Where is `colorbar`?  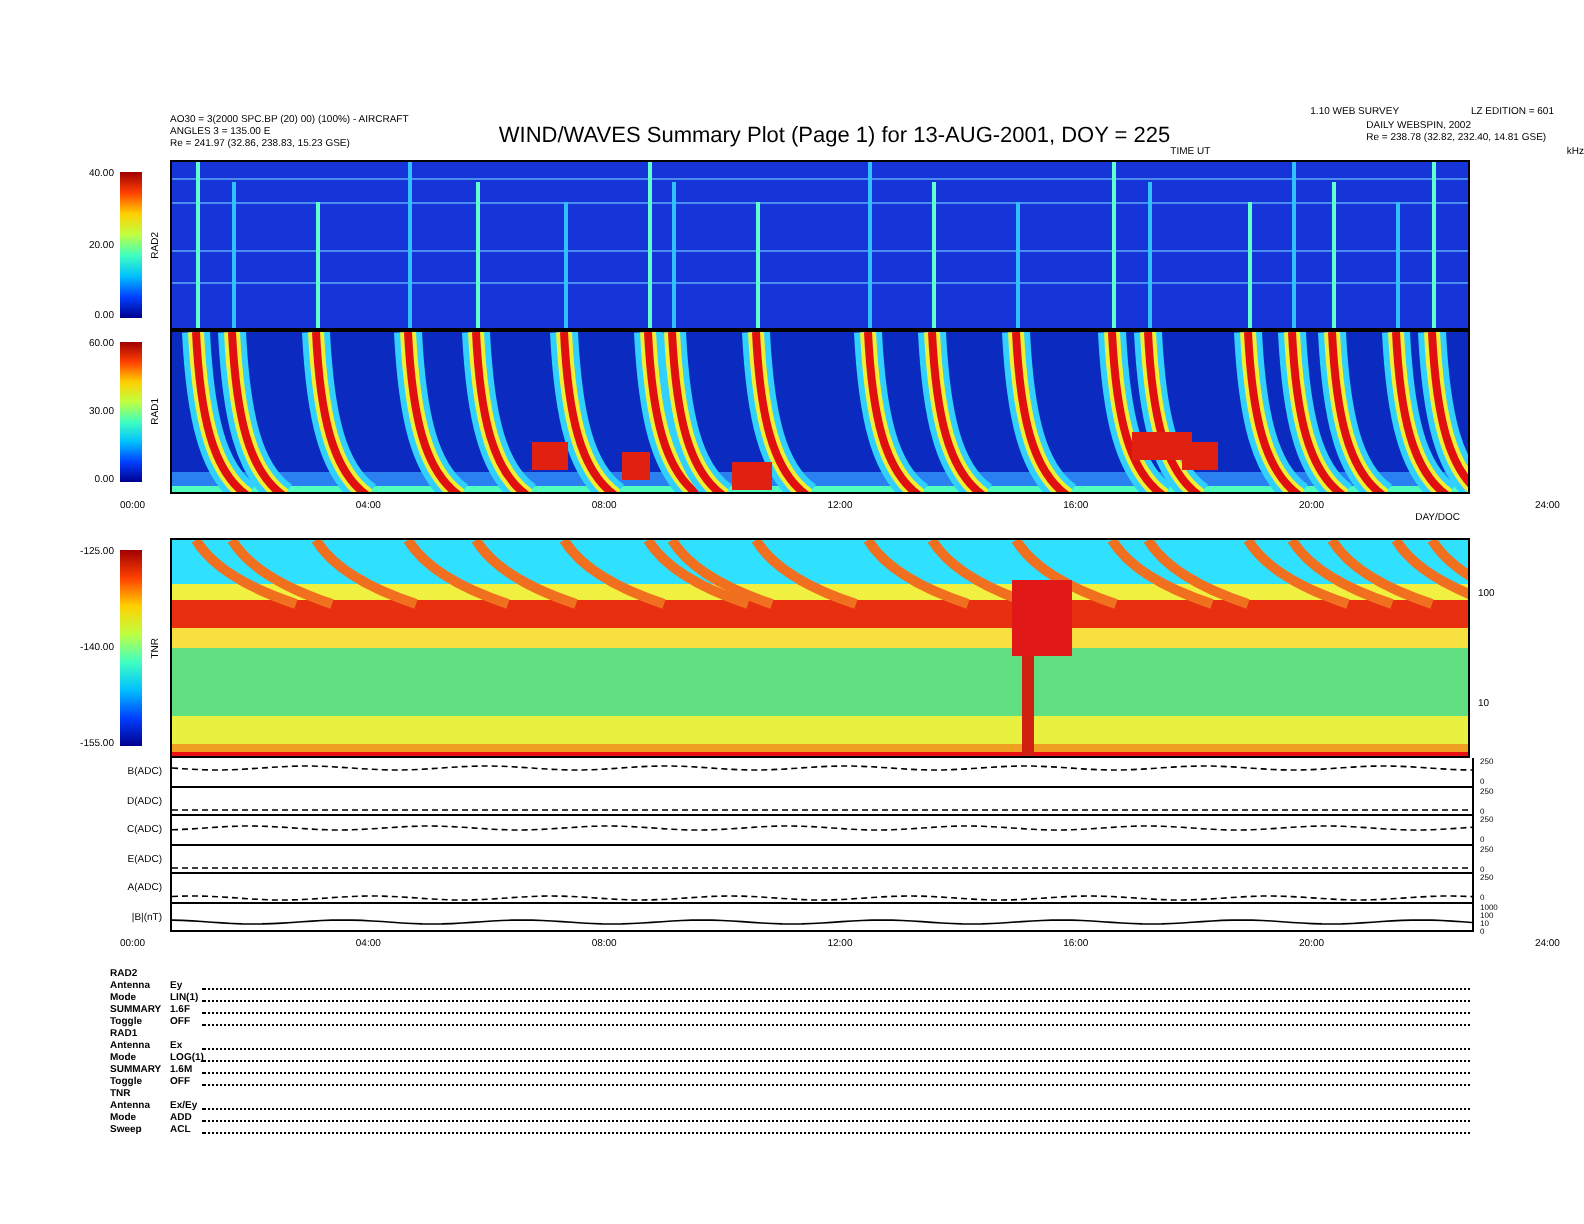 colorbar is located at coordinates (131, 412).